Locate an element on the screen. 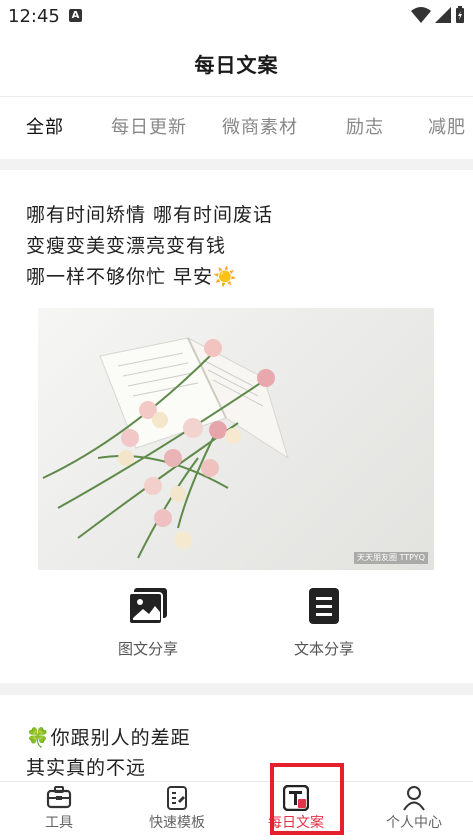 Image resolution: width=473 pixels, height=840 pixels. daily-copy-icon is located at coordinates (296, 798).